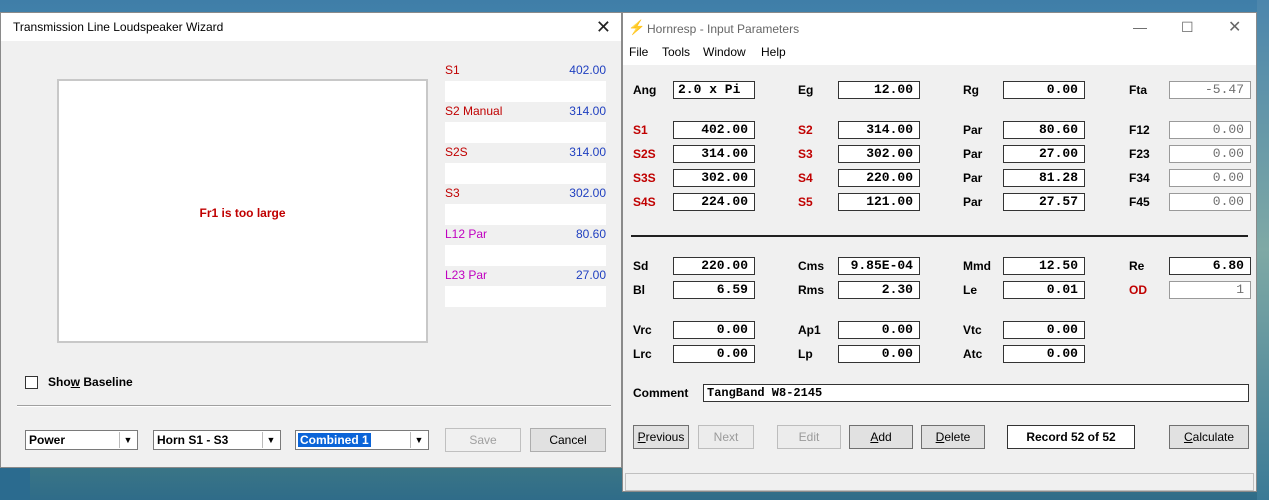 This screenshot has width=1269, height=500. Describe the element at coordinates (1138, 290) in the screenshot. I see `od-label: OD` at that location.